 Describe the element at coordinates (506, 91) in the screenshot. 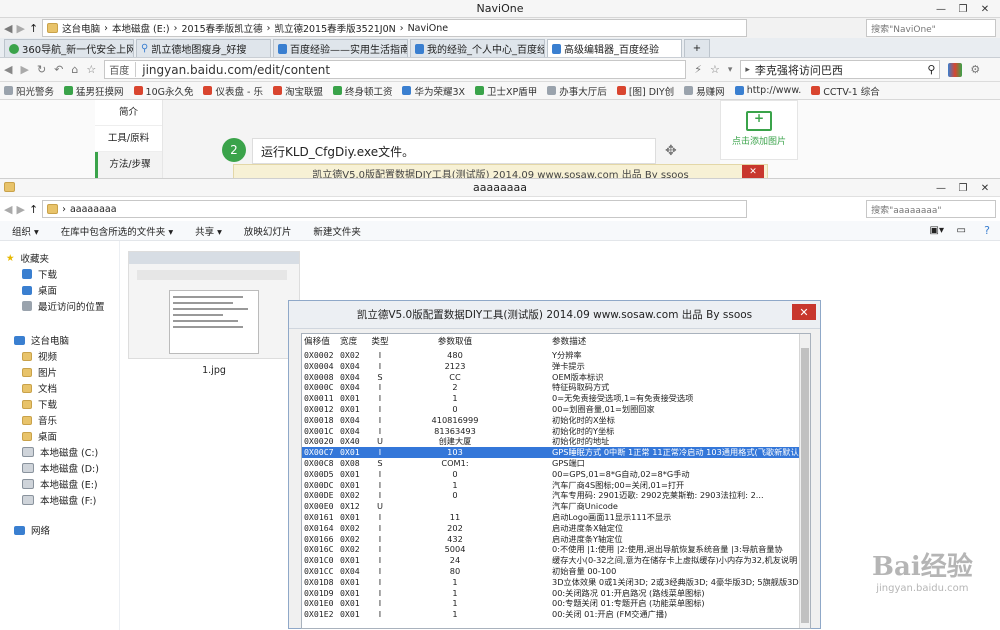

I see `bookmark-item: 卫士XP盾甲` at that location.